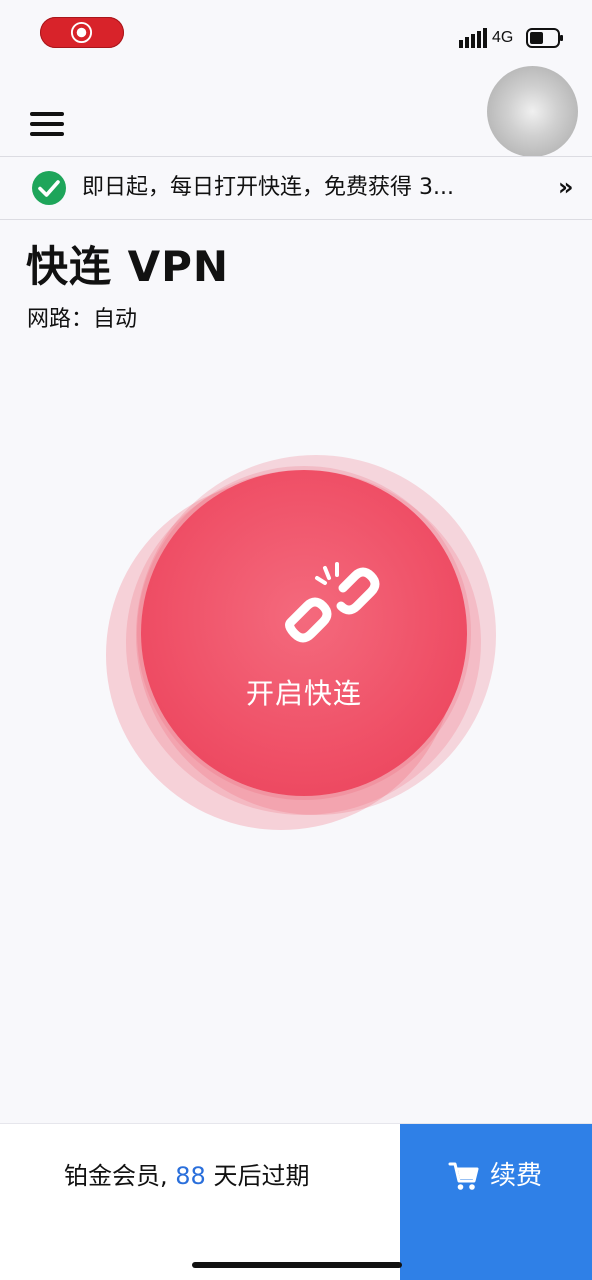  What do you see at coordinates (303, 693) in the screenshot?
I see `connect-label: 开启快连` at bounding box center [303, 693].